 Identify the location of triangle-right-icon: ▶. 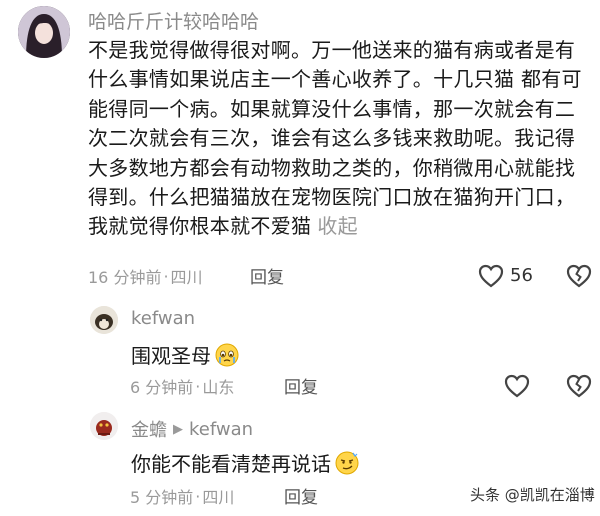
(178, 429).